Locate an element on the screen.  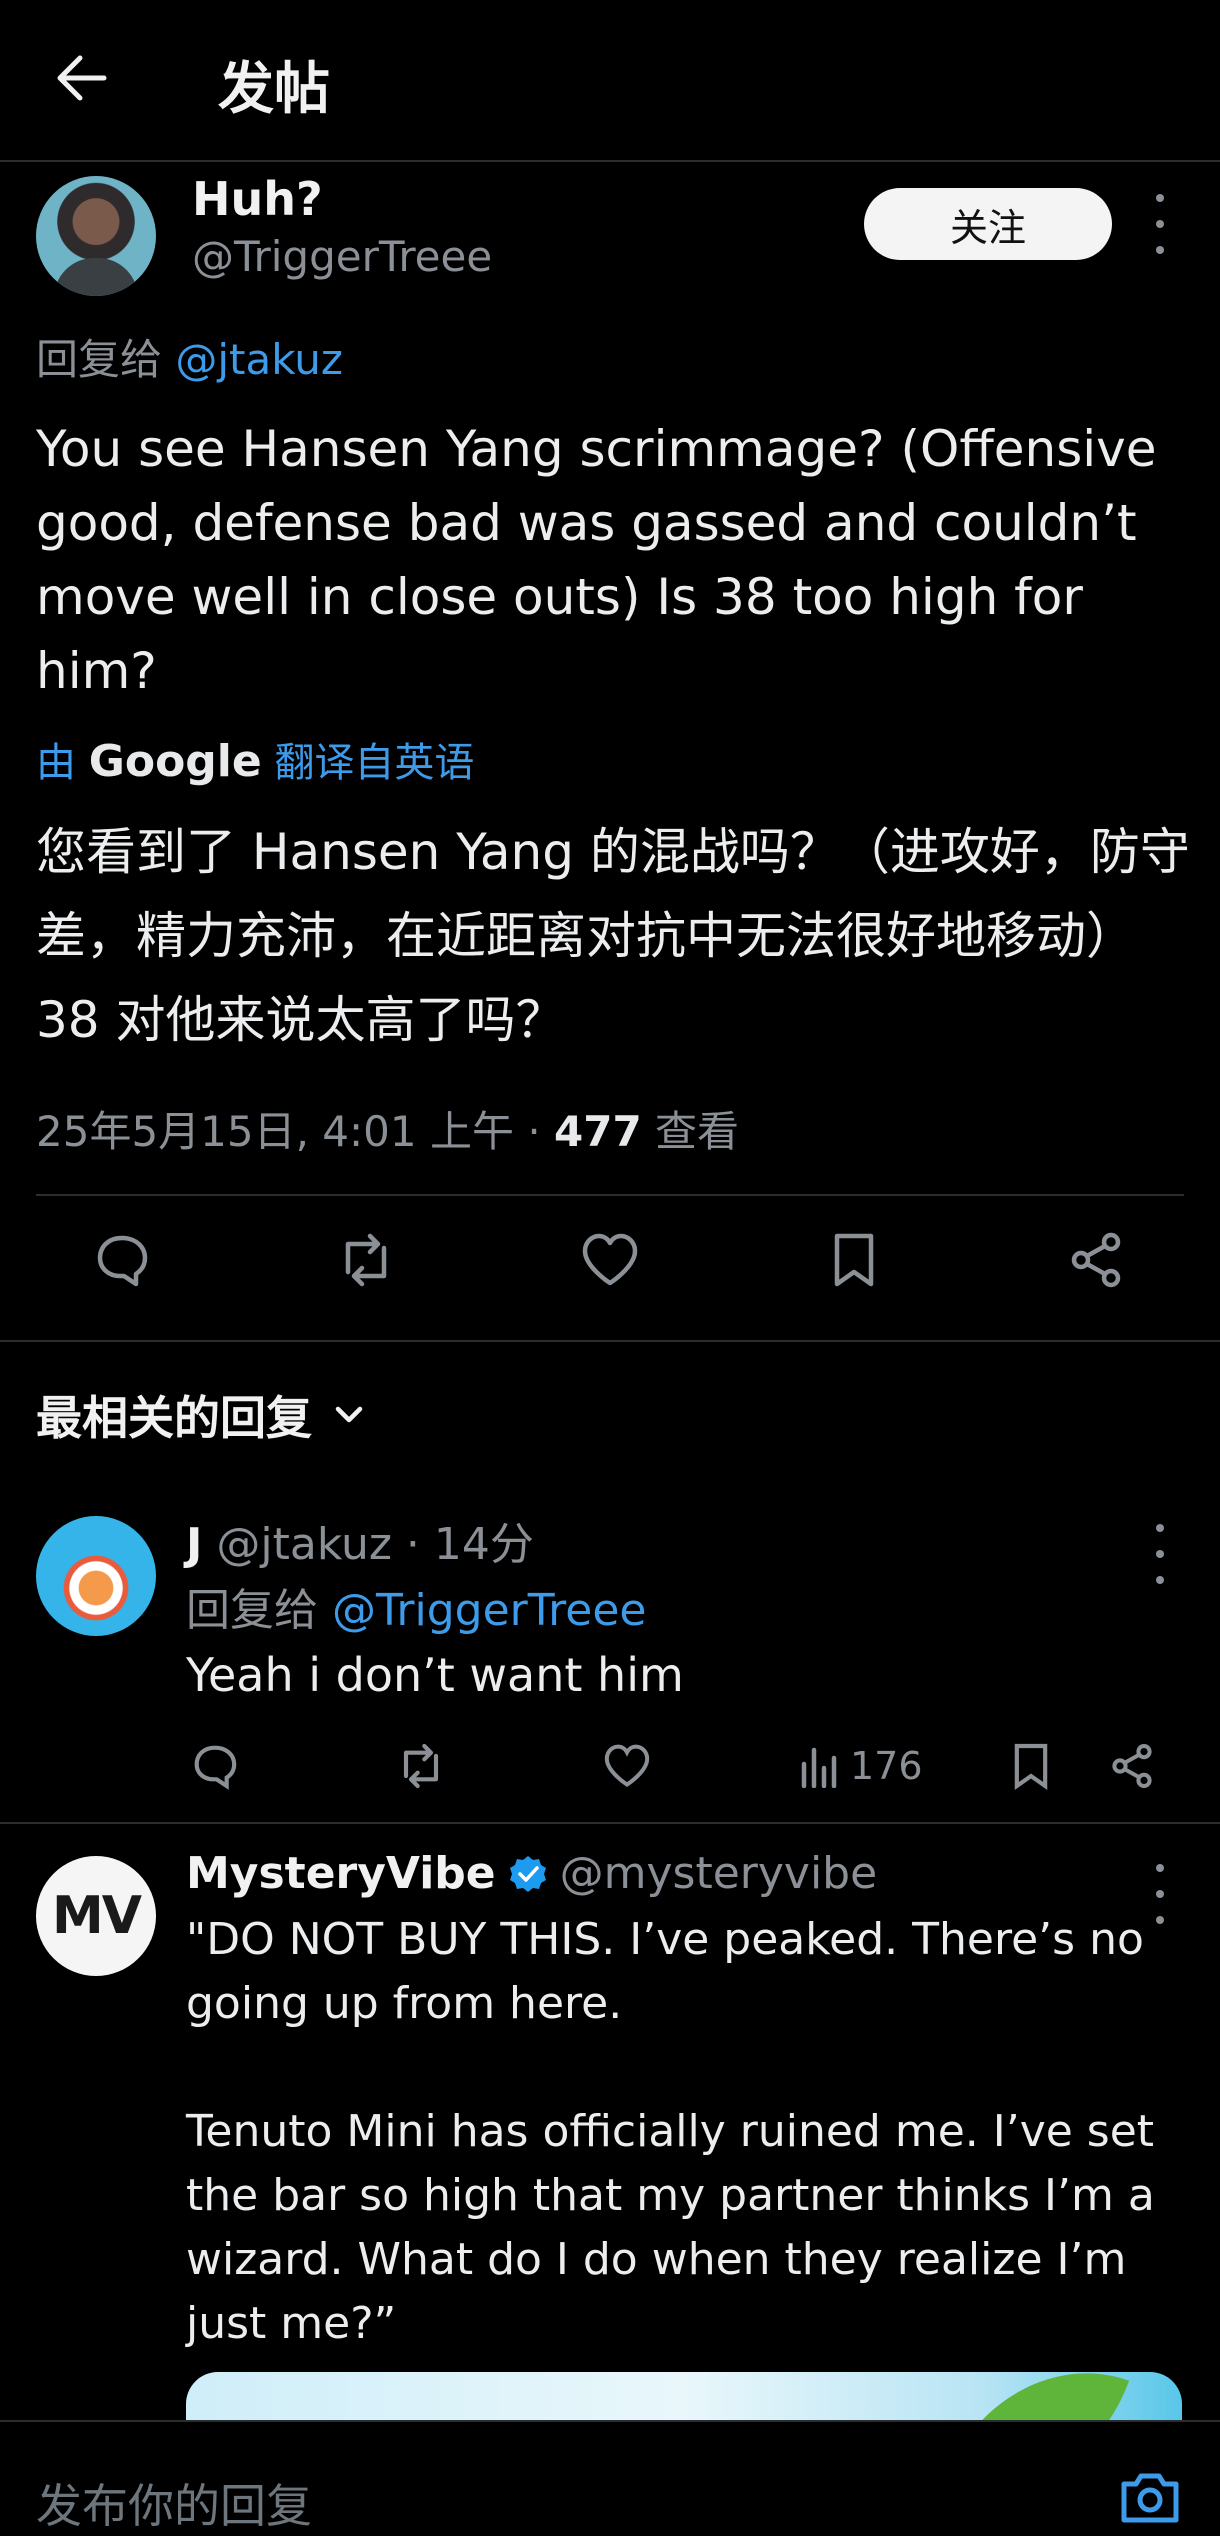
google-logo: Google is located at coordinates (175, 761).